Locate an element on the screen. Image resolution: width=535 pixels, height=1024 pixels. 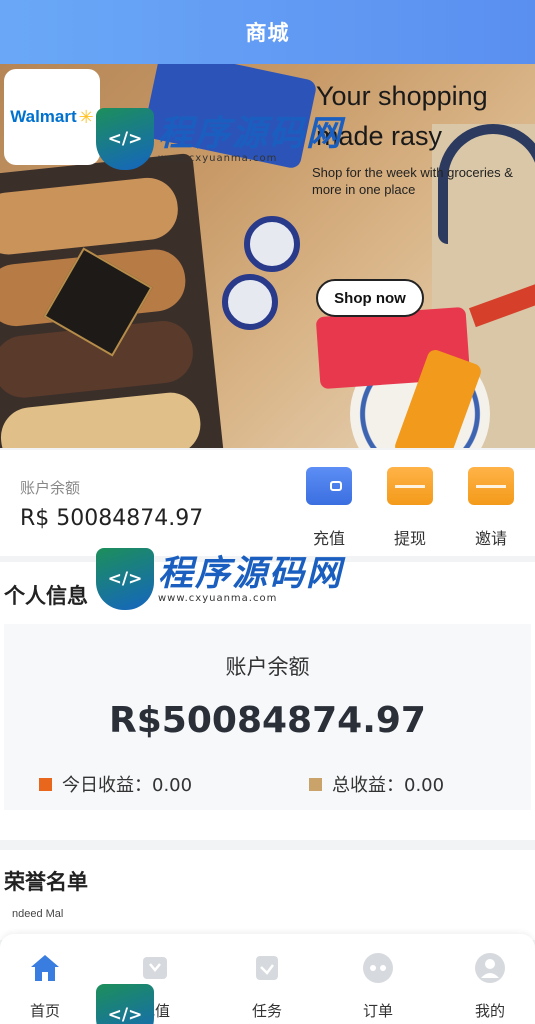
tab-home: 首页 is located at coordinates (45, 985).